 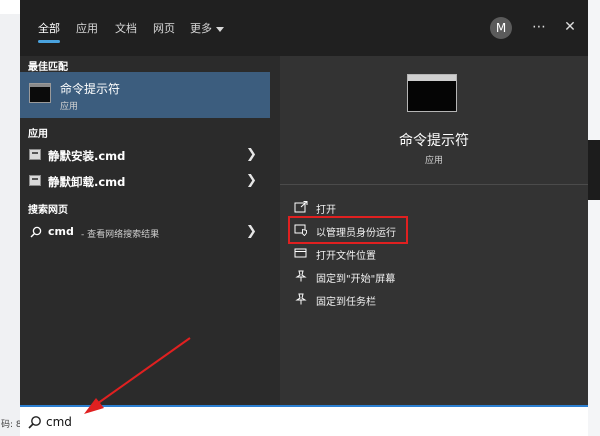 What do you see at coordinates (220, 29) in the screenshot?
I see `chevron-down-icon` at bounding box center [220, 29].